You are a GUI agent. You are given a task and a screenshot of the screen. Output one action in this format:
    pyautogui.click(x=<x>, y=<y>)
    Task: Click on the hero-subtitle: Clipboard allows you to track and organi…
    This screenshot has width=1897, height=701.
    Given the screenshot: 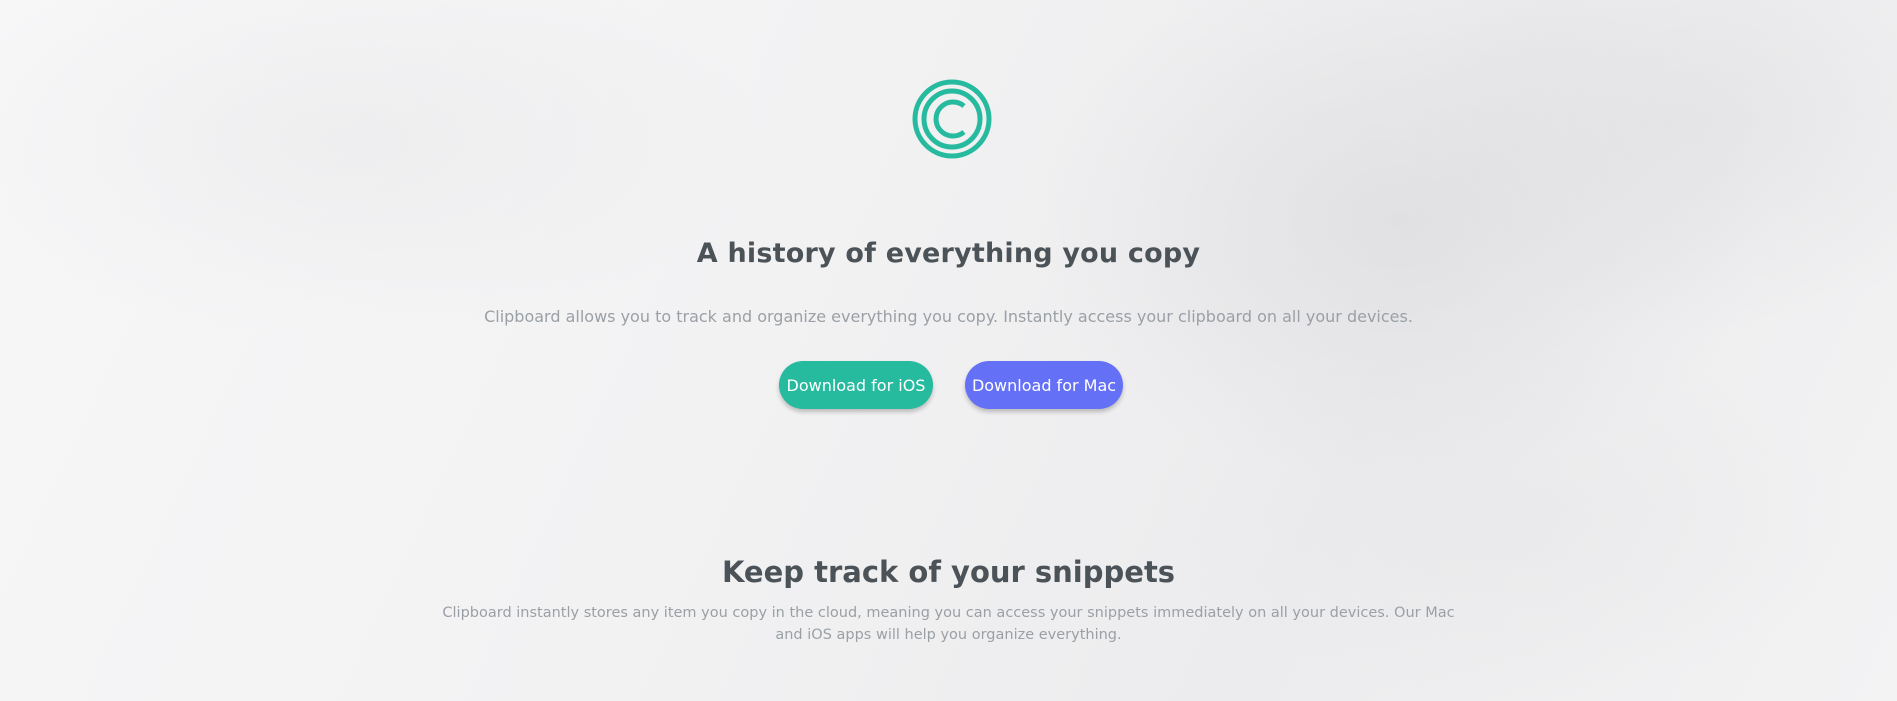 What is the action you would take?
    pyautogui.click(x=948, y=316)
    